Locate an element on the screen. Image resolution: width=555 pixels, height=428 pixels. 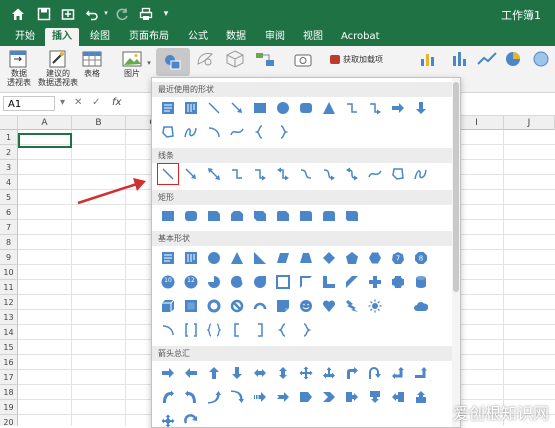
curved-connector-icon is located at coordinates (306, 174).